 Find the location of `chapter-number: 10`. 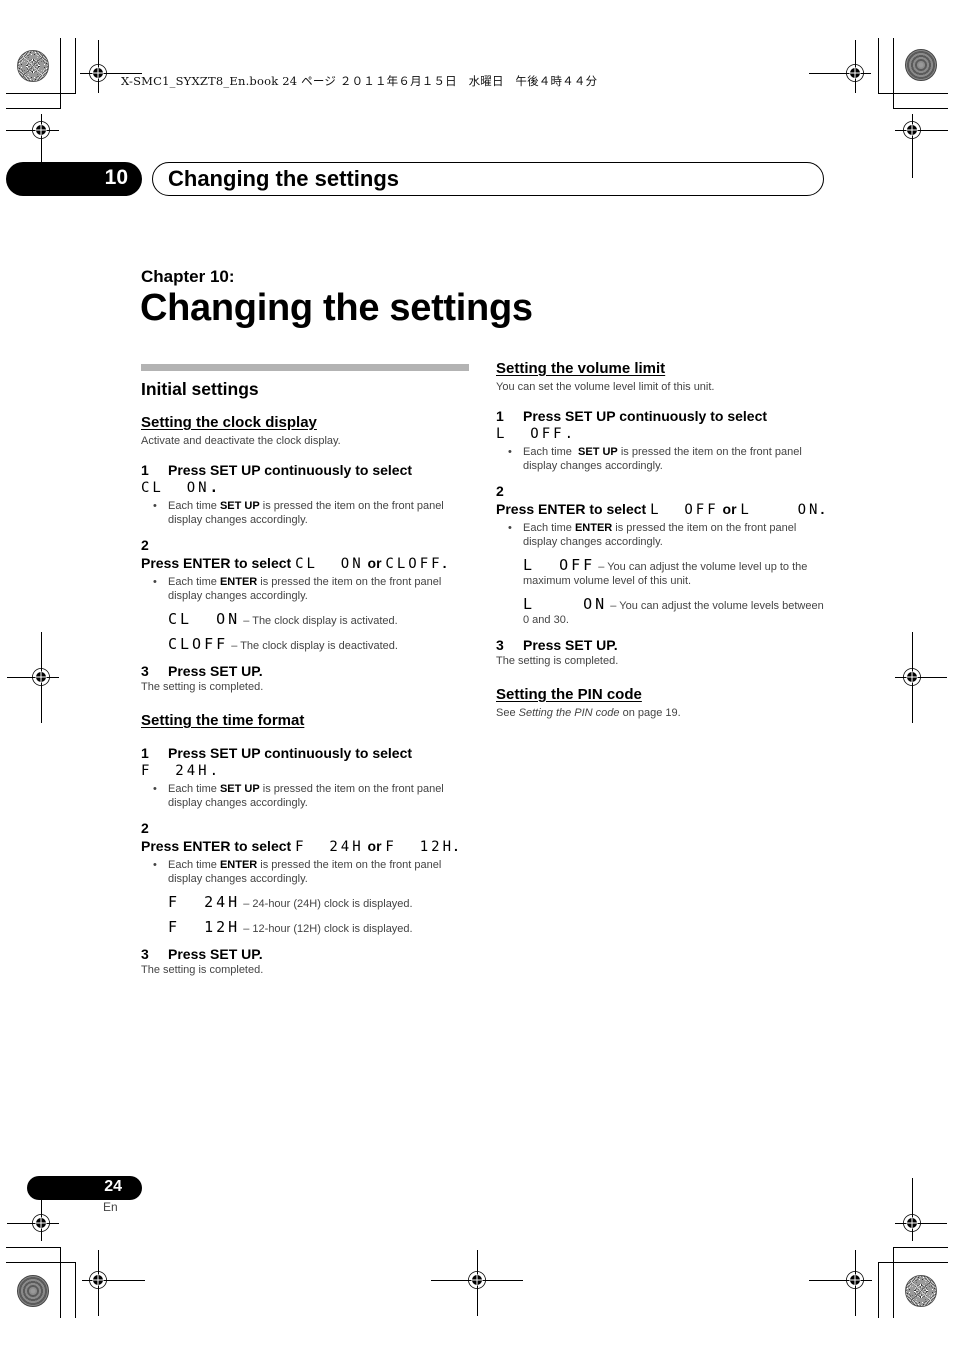

chapter-number: 10 is located at coordinates (116, 177).